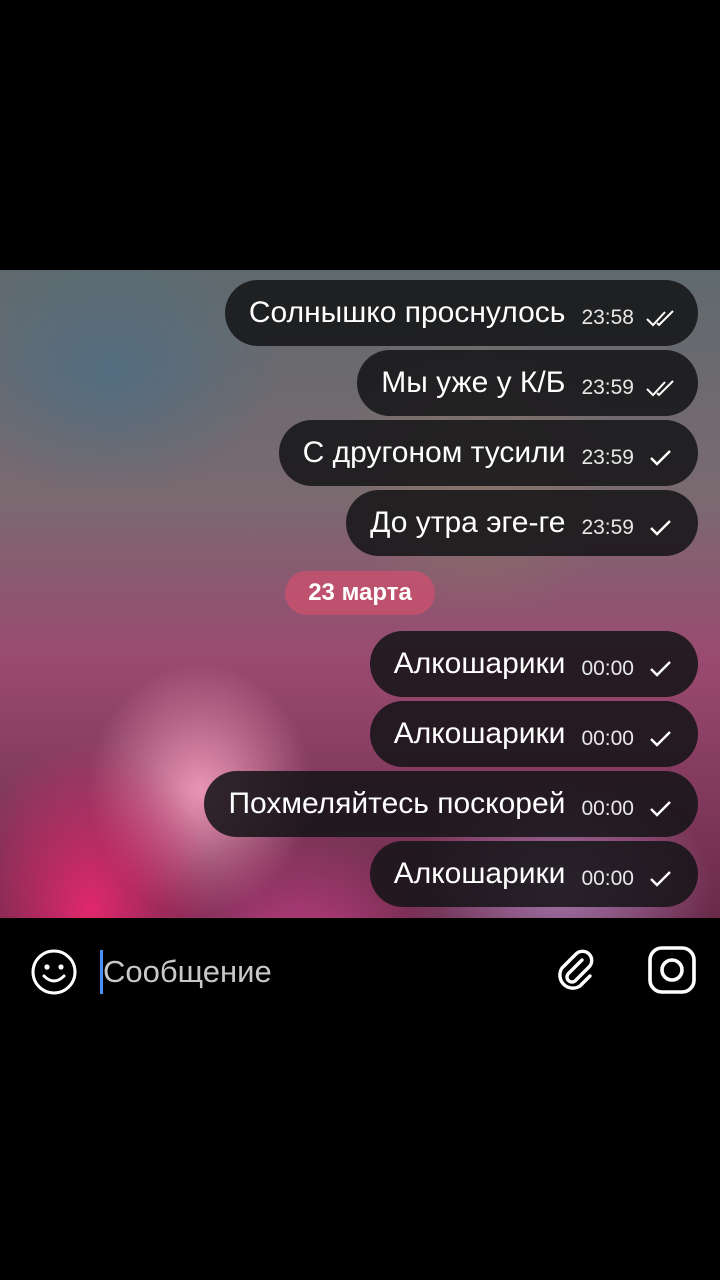 The width and height of the screenshot is (720, 1280). I want to click on message-text: До утра эге-ге, so click(468, 522).